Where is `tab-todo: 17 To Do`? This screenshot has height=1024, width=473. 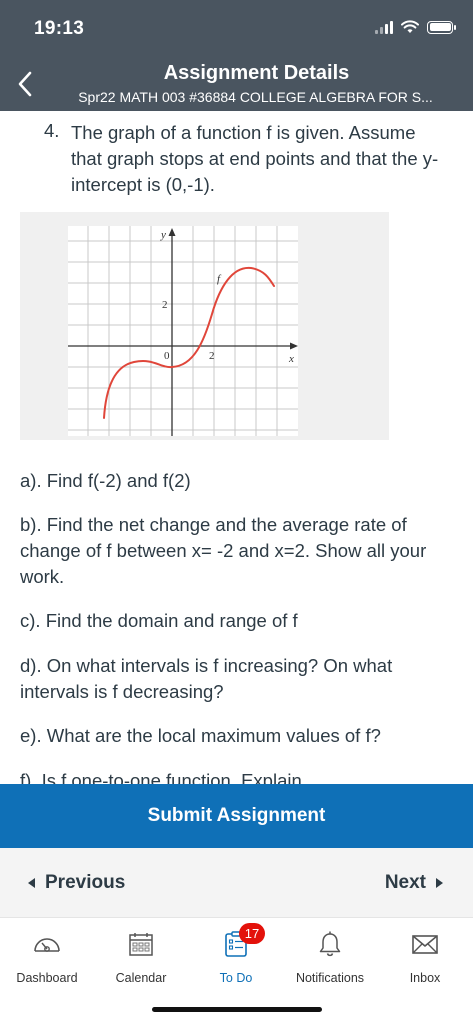 tab-todo: 17 To Do is located at coordinates (236, 954).